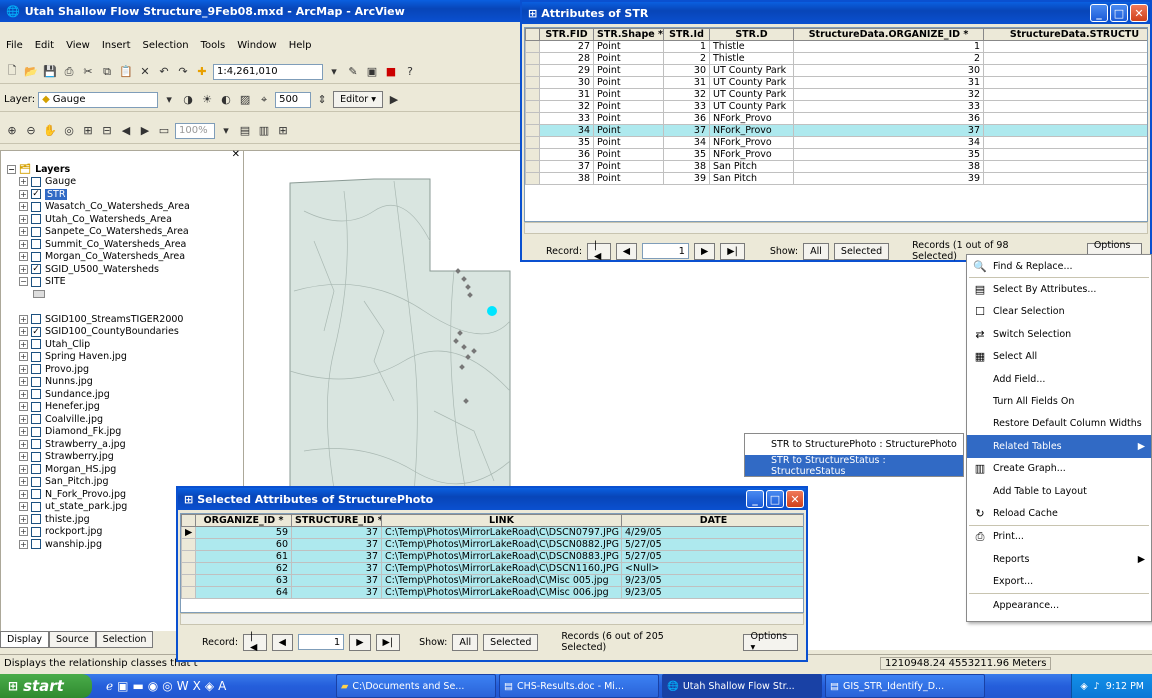  Describe the element at coordinates (183, 72) in the screenshot. I see `redo-icon: ↷` at that location.